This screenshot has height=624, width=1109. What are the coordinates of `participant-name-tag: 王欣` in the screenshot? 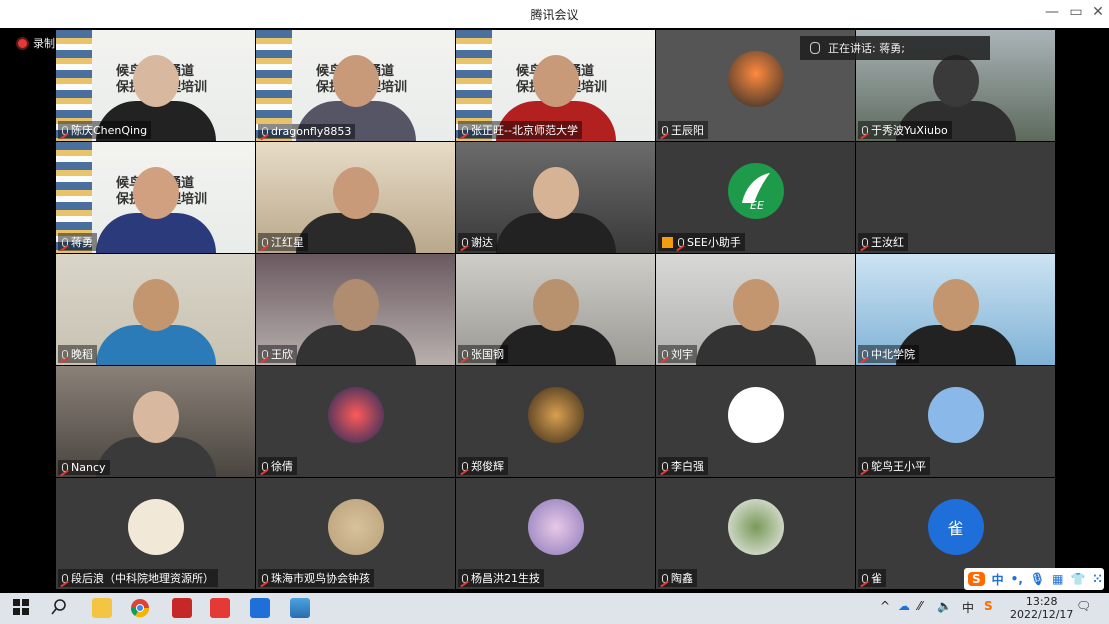 It's located at (277, 354).